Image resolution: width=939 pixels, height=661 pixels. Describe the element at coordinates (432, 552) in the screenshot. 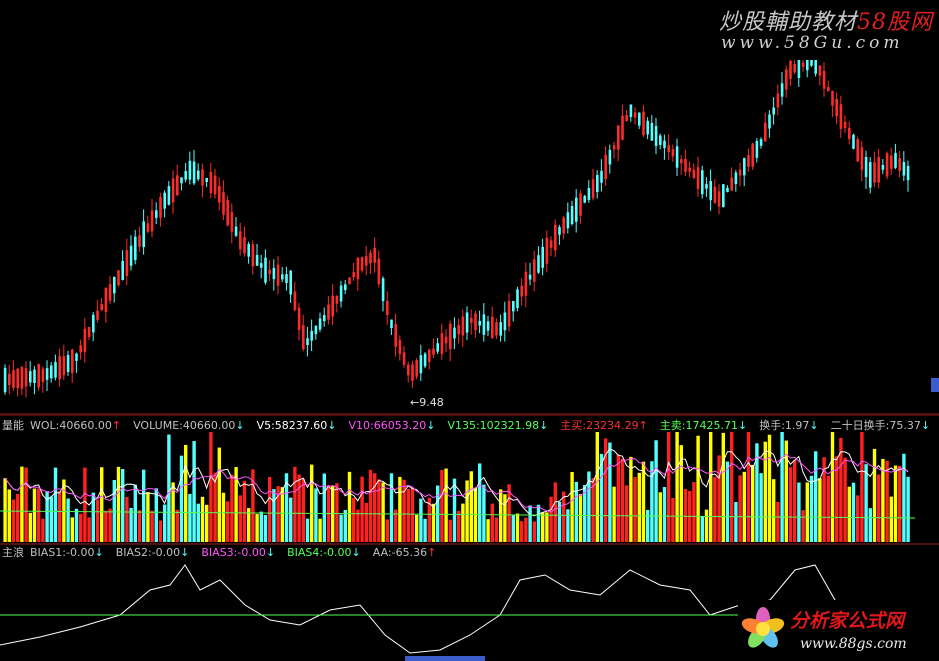

I see `up-arrow-icon: ↑` at that location.